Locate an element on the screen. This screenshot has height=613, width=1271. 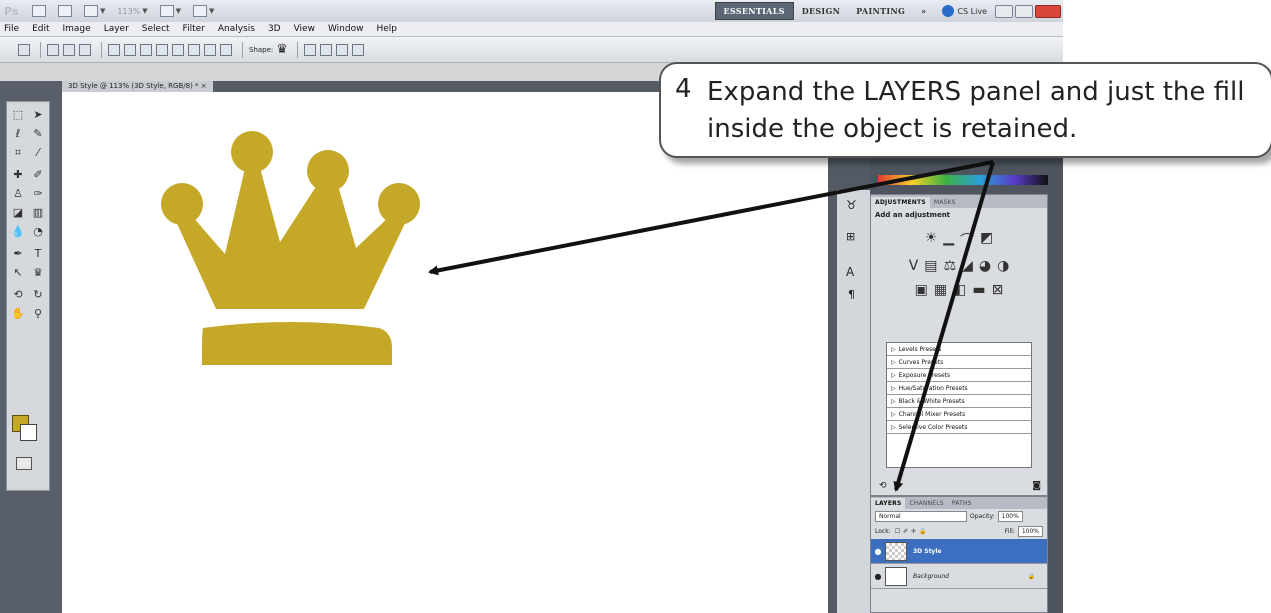
menu-filter: Filter is located at coordinates (194, 29).